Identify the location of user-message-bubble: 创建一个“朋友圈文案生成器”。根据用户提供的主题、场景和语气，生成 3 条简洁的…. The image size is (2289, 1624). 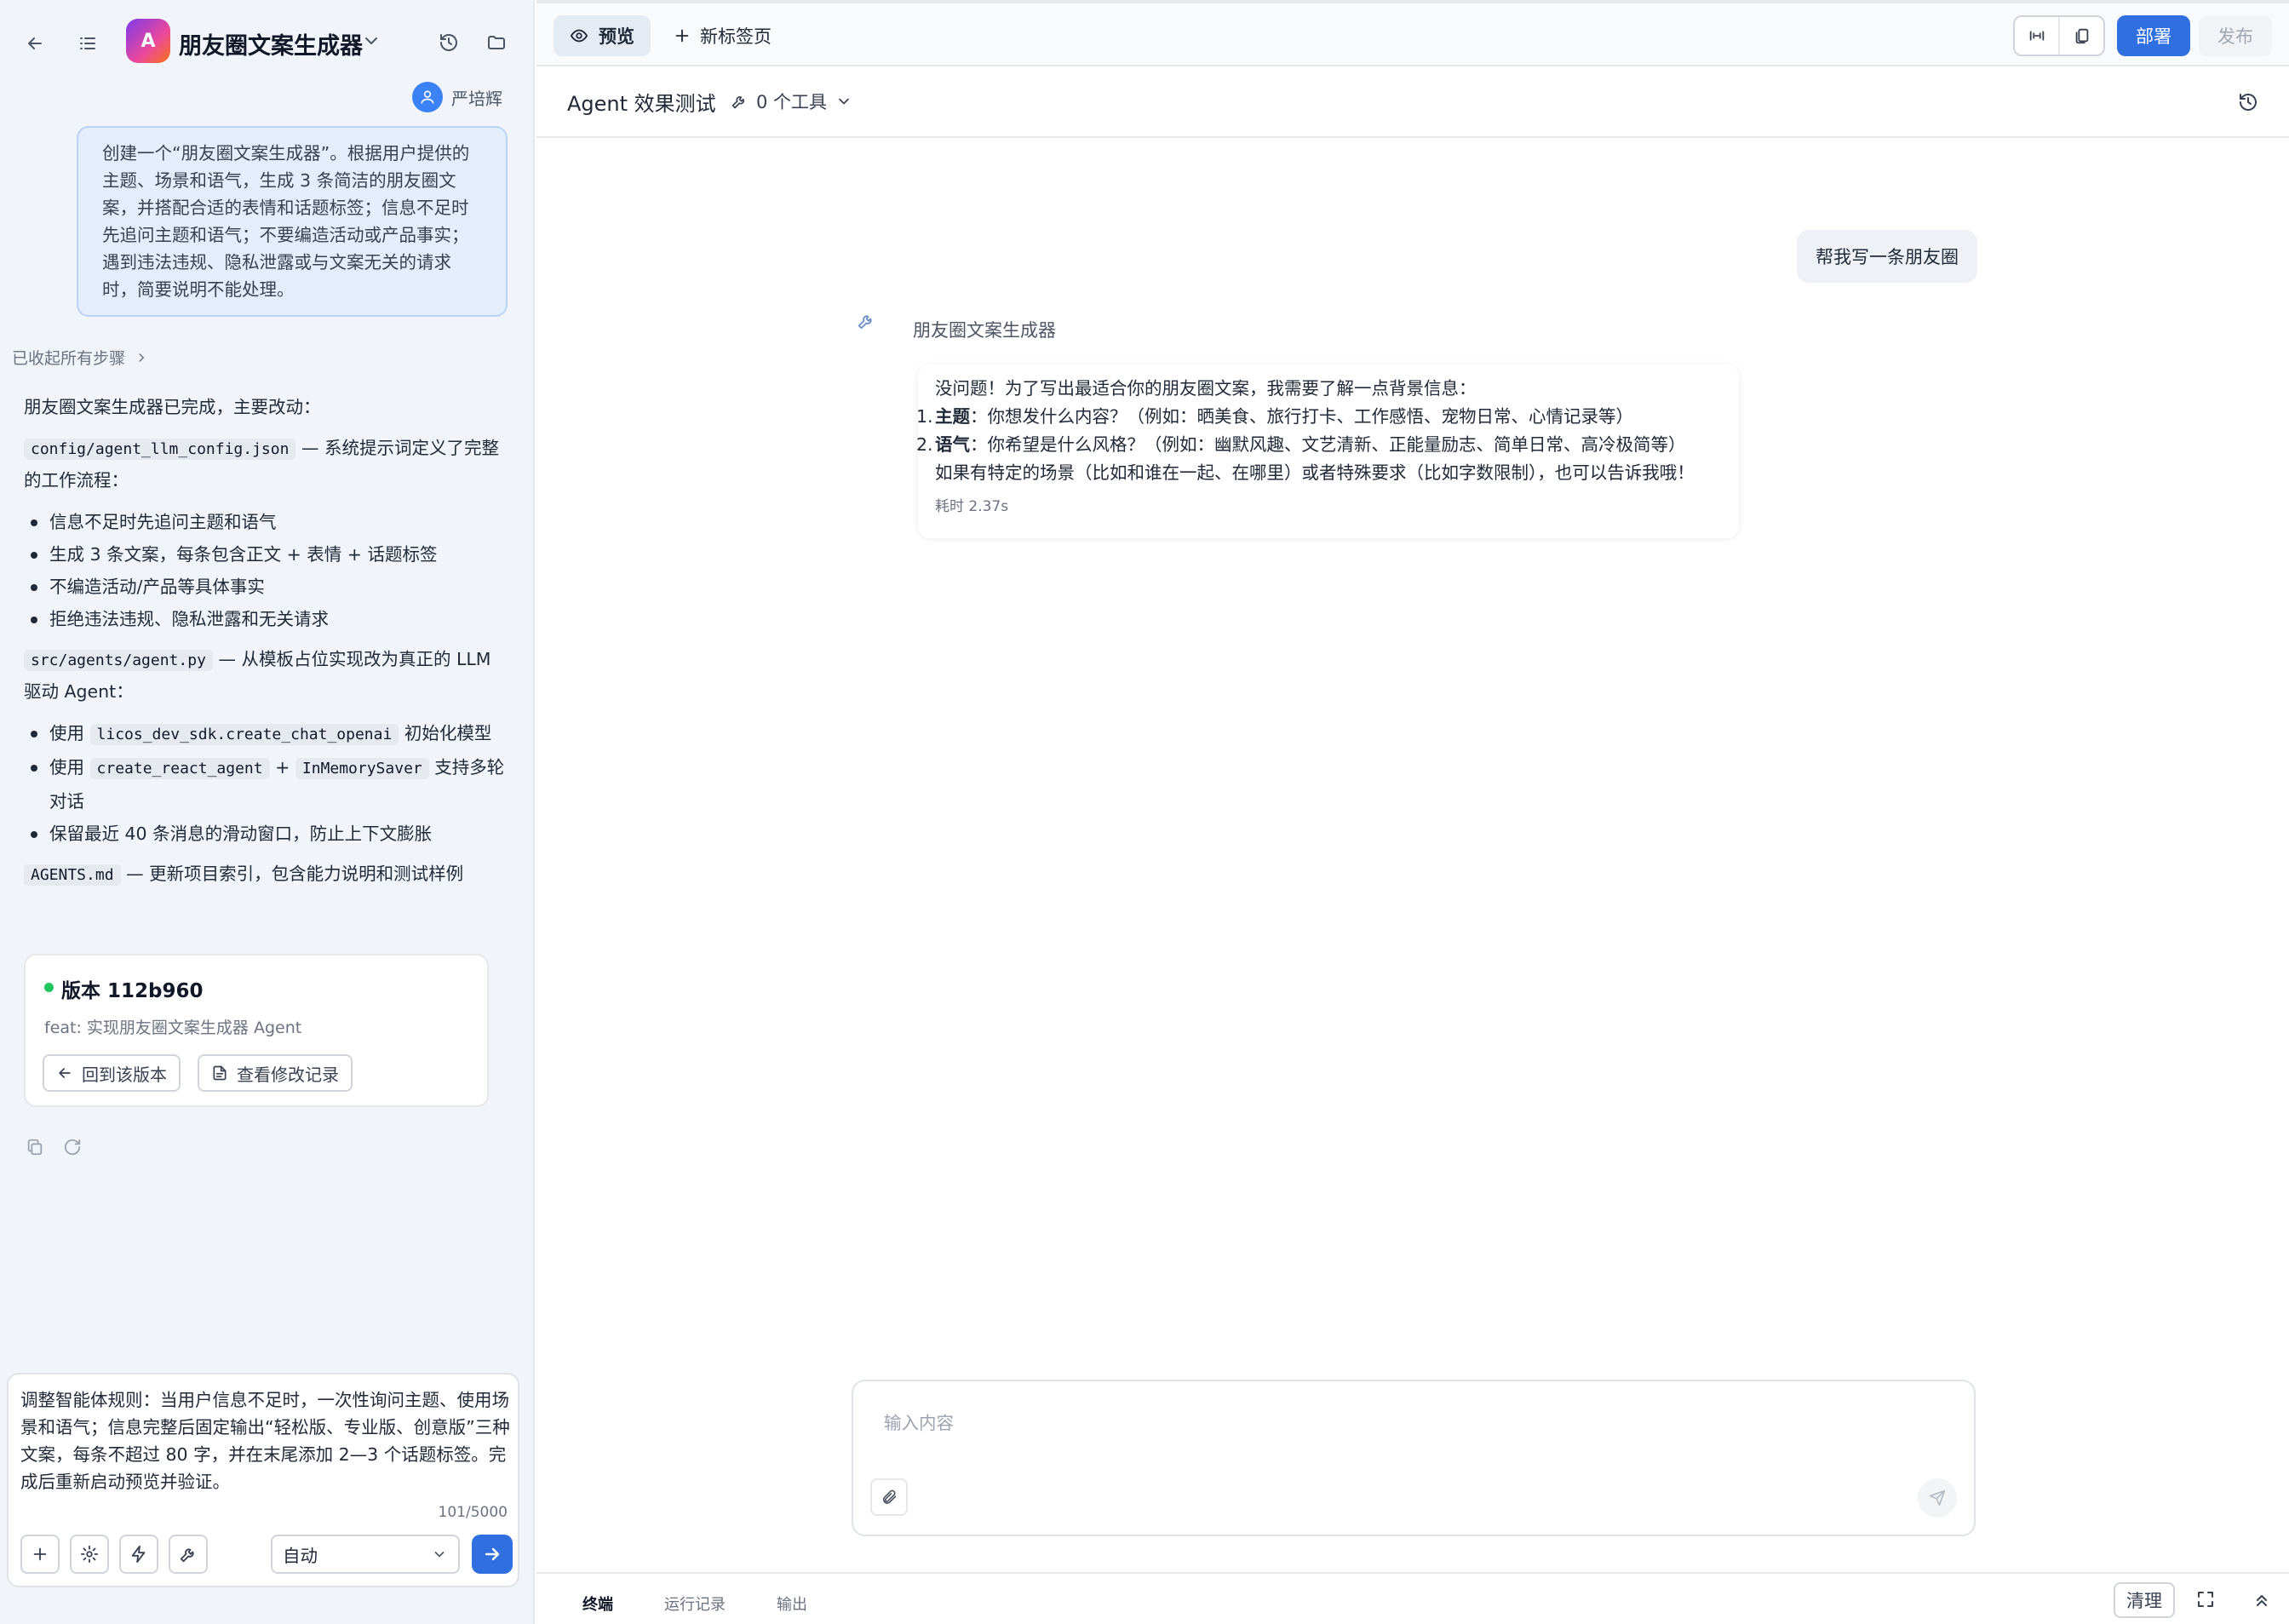
(292, 221).